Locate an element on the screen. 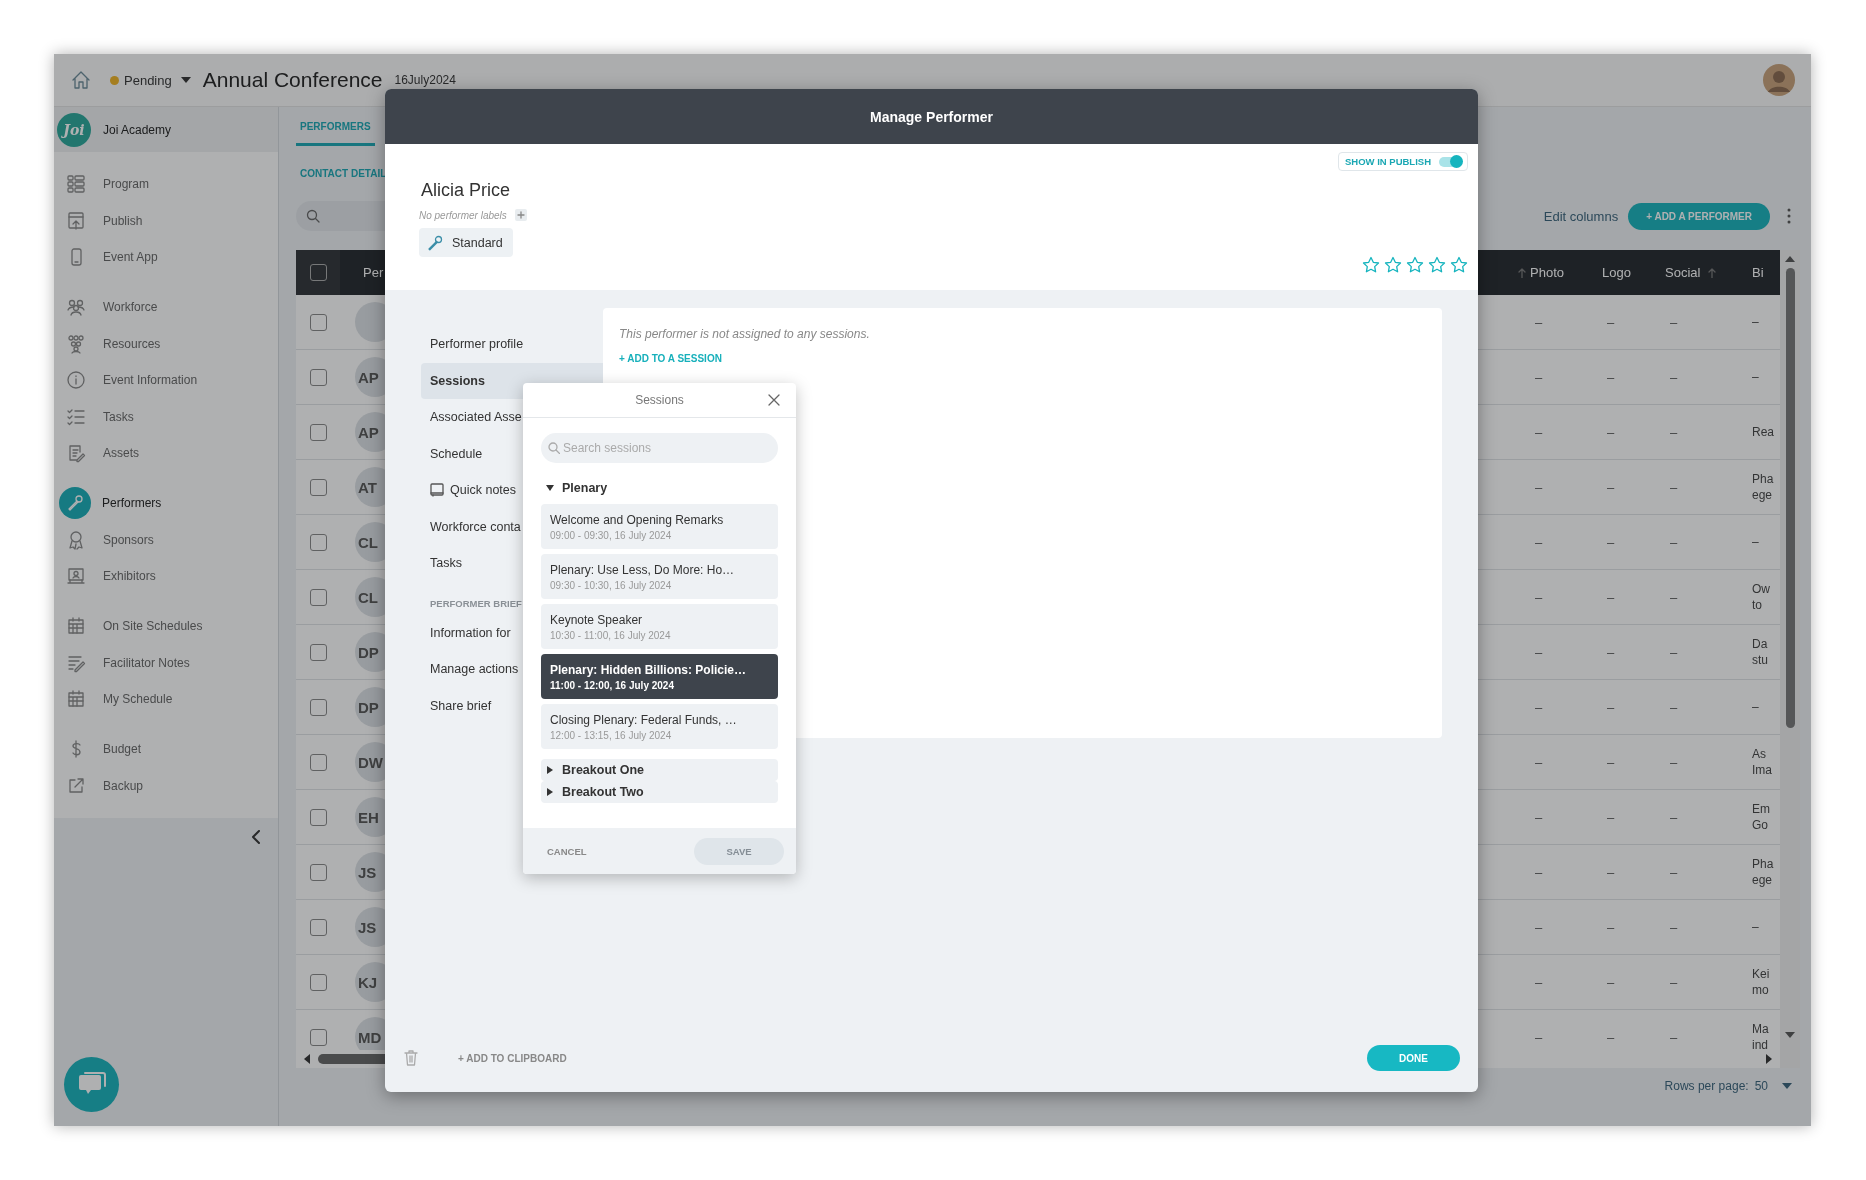  session-time: 11:00 - 12:00, 16 July 2024 is located at coordinates (612, 685).